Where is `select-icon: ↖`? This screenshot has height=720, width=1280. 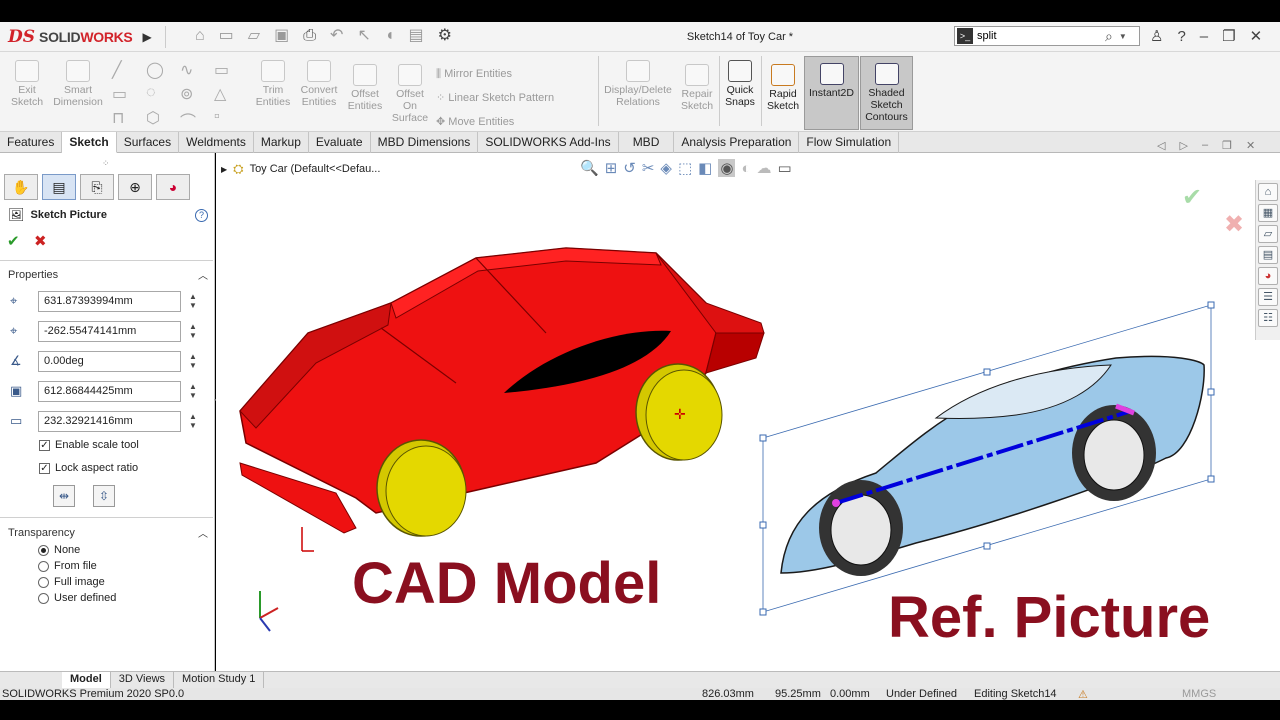
select-icon: ↖ is located at coordinates (363, 36).